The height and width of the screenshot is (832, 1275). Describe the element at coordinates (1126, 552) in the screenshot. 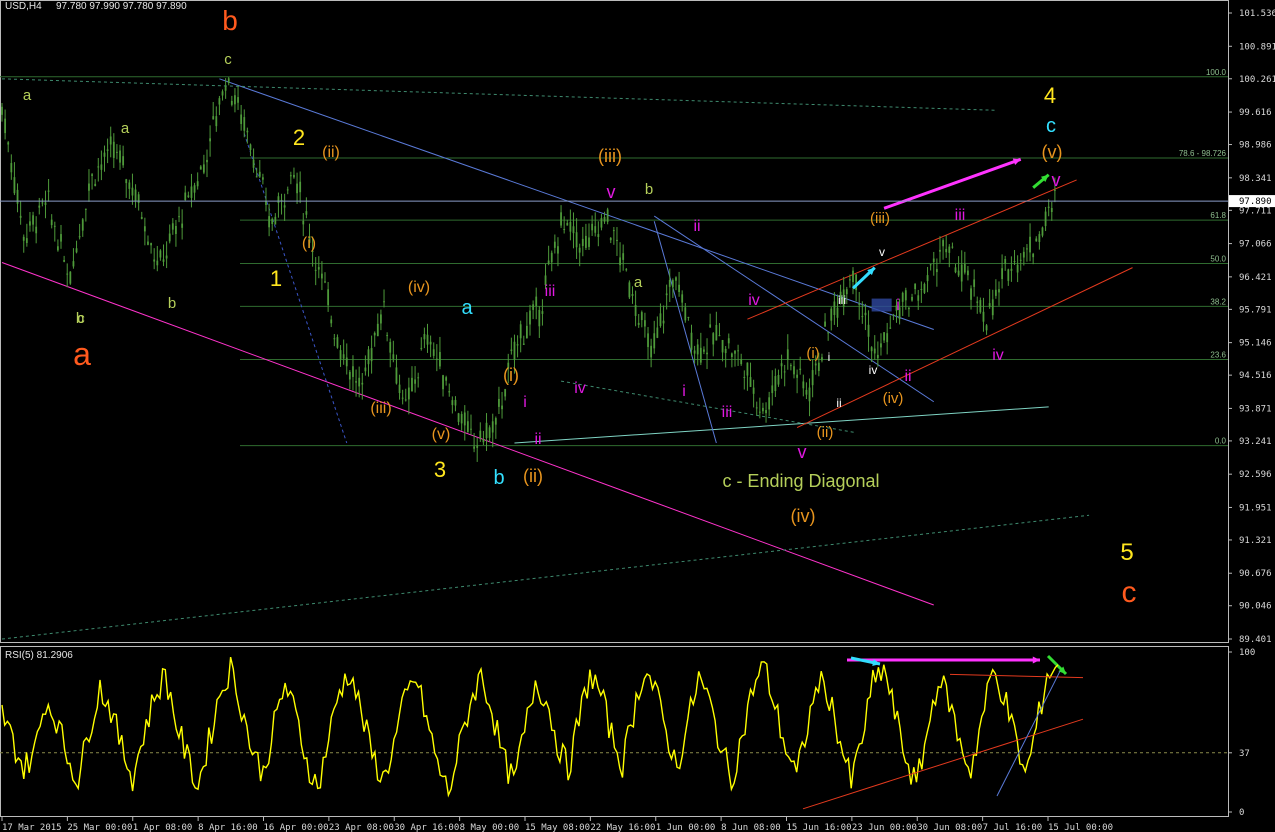

I see `wave-label: 5` at that location.